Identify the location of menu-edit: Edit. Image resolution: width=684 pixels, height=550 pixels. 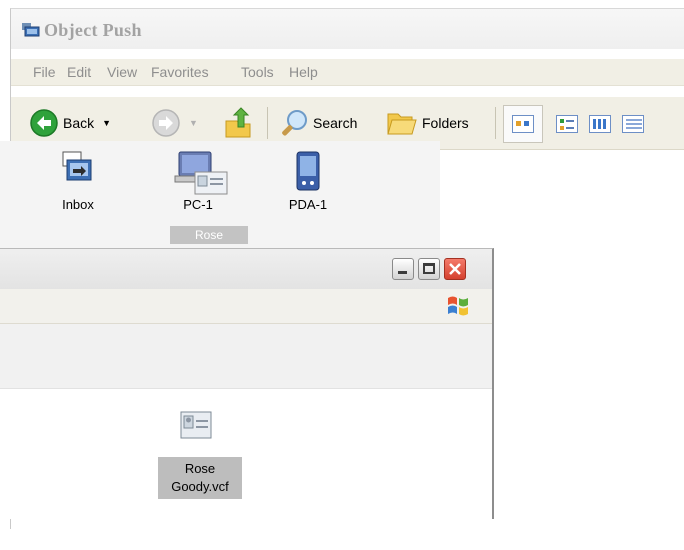
(79, 72).